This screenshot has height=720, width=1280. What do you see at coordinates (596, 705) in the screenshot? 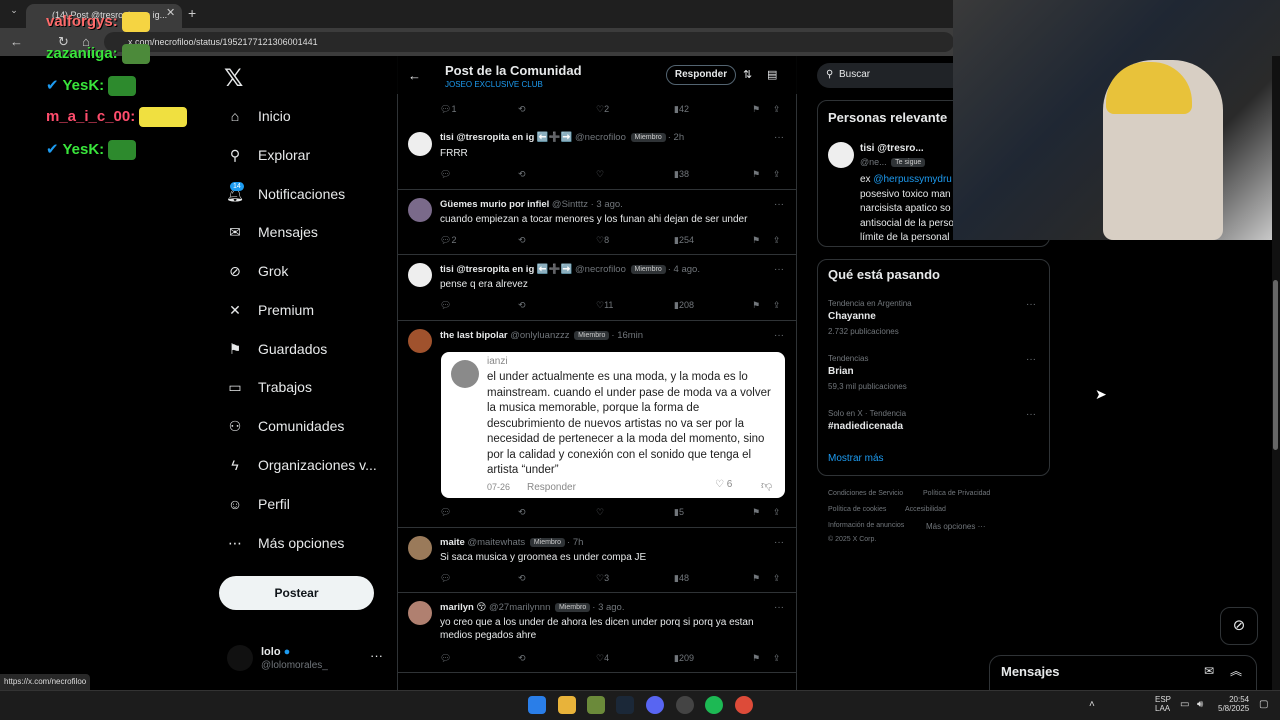
I see `app-icon` at bounding box center [596, 705].